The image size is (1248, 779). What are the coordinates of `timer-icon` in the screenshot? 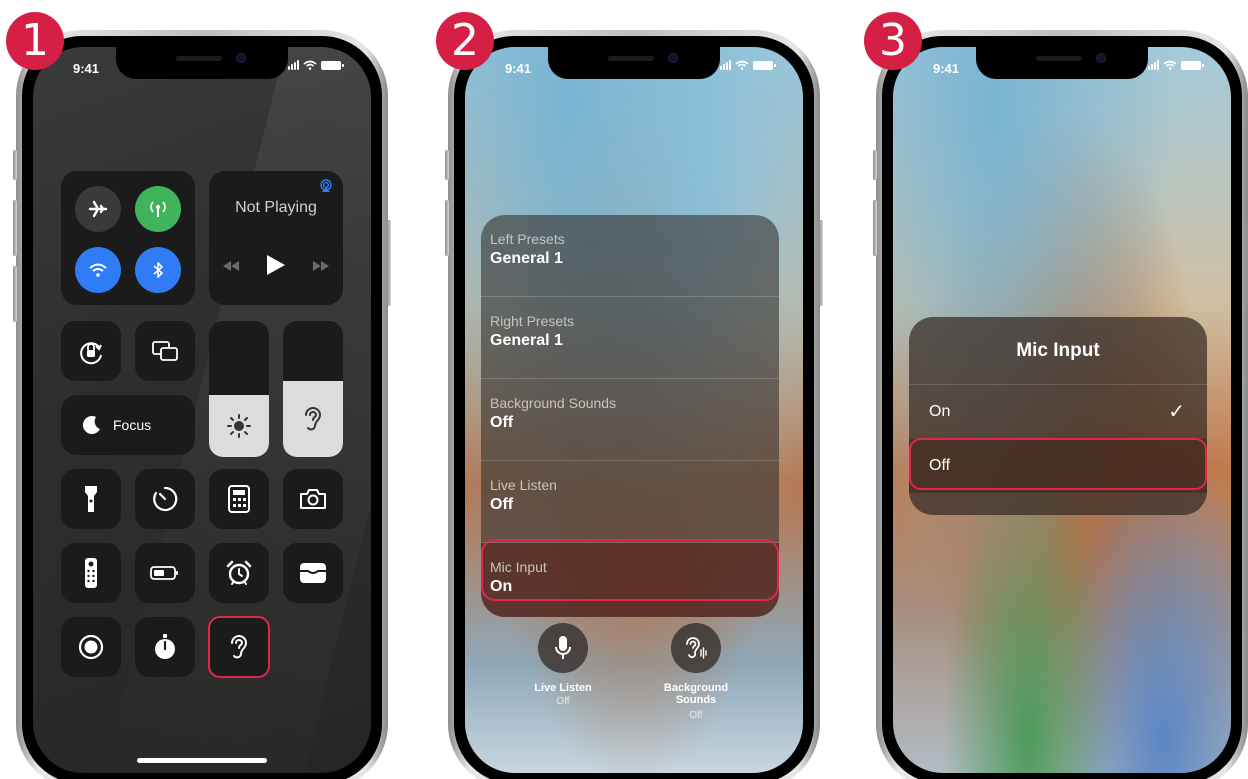 It's located at (165, 499).